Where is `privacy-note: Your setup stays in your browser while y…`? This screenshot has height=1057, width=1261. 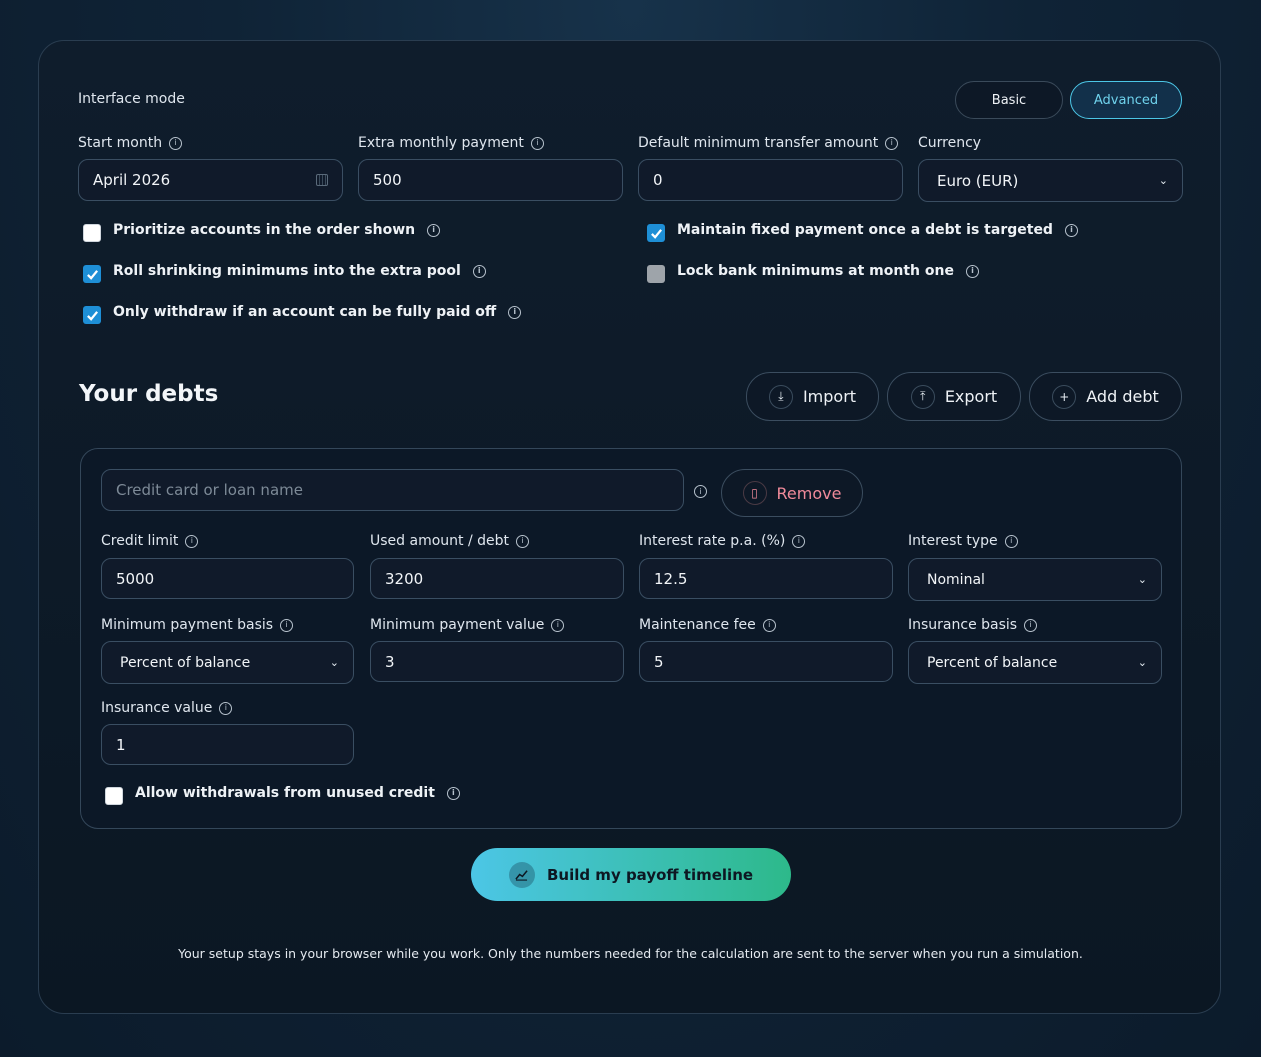 privacy-note: Your setup stays in your browser while y… is located at coordinates (630, 953).